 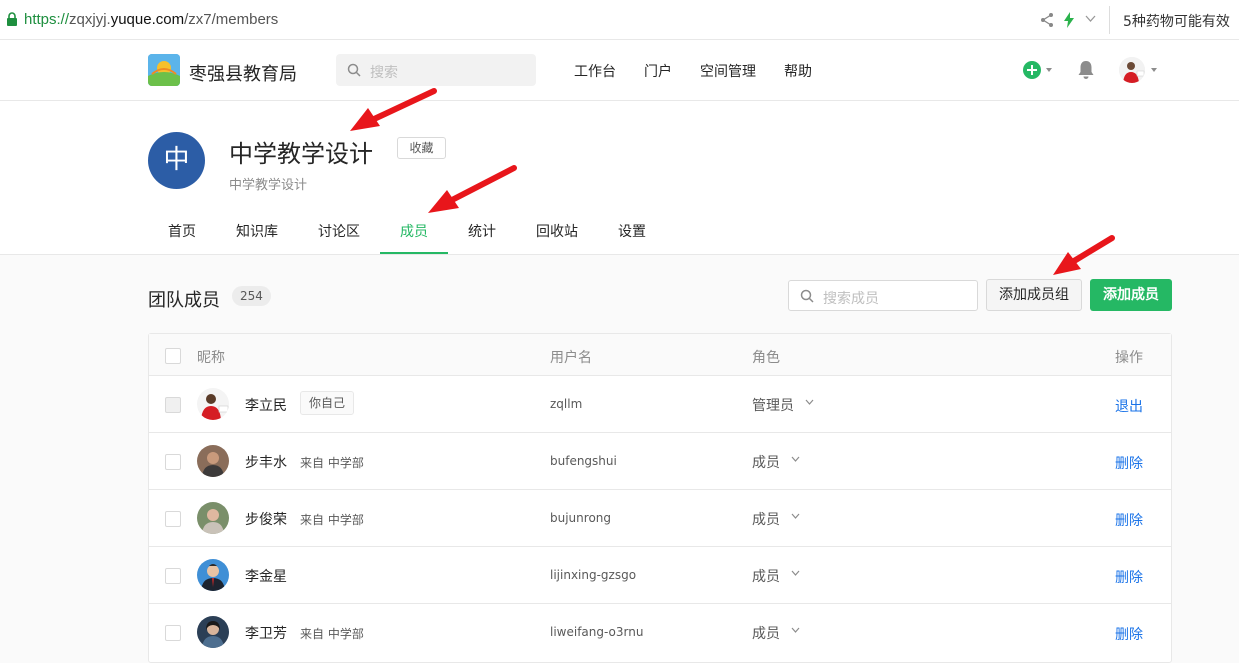 What do you see at coordinates (571, 358) in the screenshot?
I see `column-header-username: 用户名` at bounding box center [571, 358].